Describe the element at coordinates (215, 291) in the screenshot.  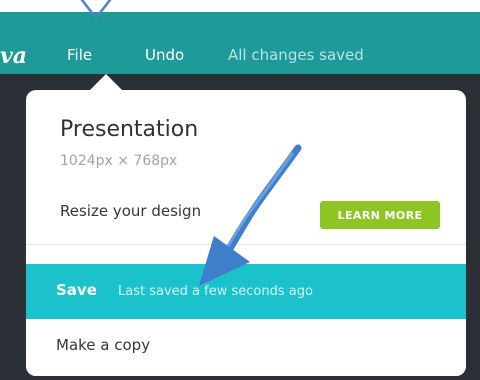
I see `last-saved-status: Last saved a few seconds ago` at that location.